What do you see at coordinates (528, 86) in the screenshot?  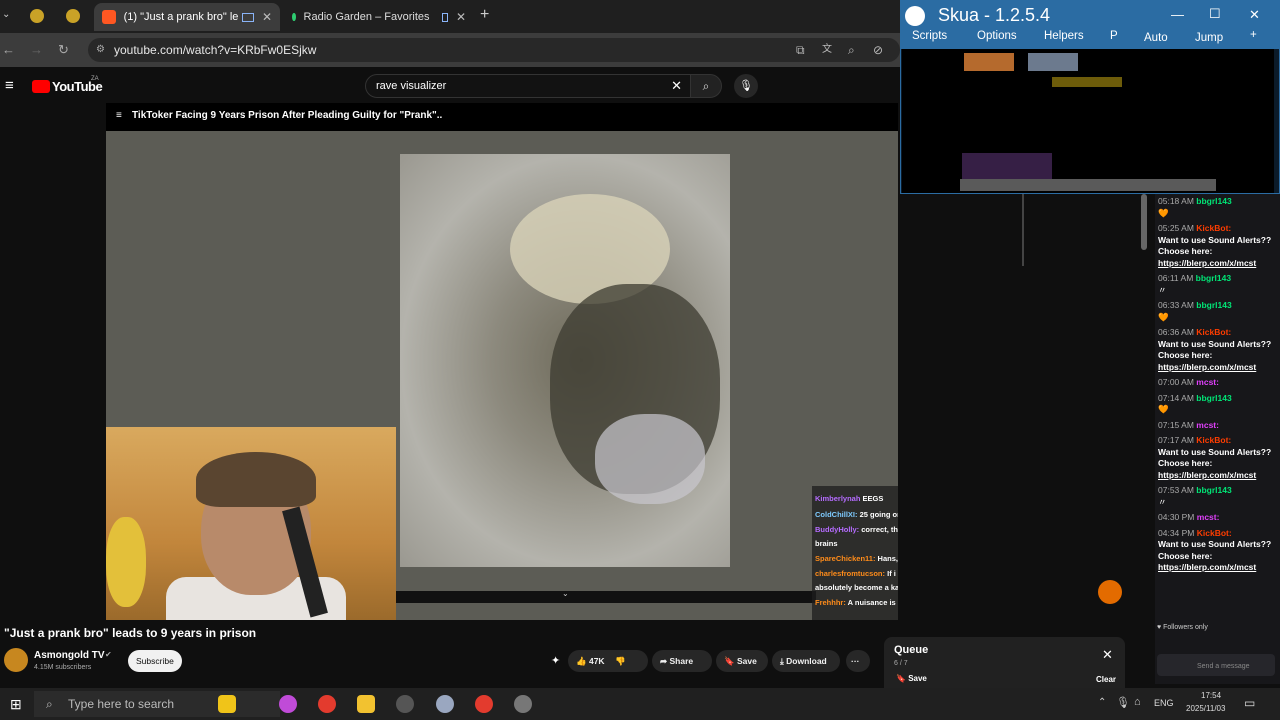 I see `search-input: rave visualizer ✕` at bounding box center [528, 86].